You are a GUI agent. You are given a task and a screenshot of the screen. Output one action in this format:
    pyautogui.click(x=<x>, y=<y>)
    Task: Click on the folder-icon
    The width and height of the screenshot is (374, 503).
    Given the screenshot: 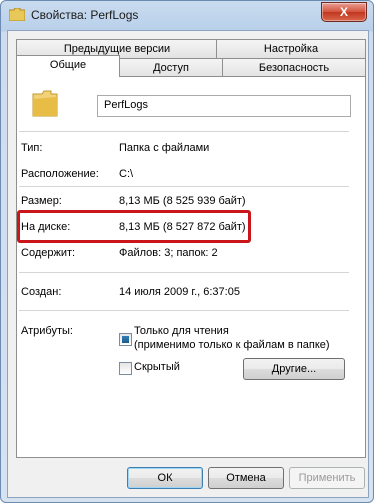 What is the action you would take?
    pyautogui.click(x=17, y=14)
    